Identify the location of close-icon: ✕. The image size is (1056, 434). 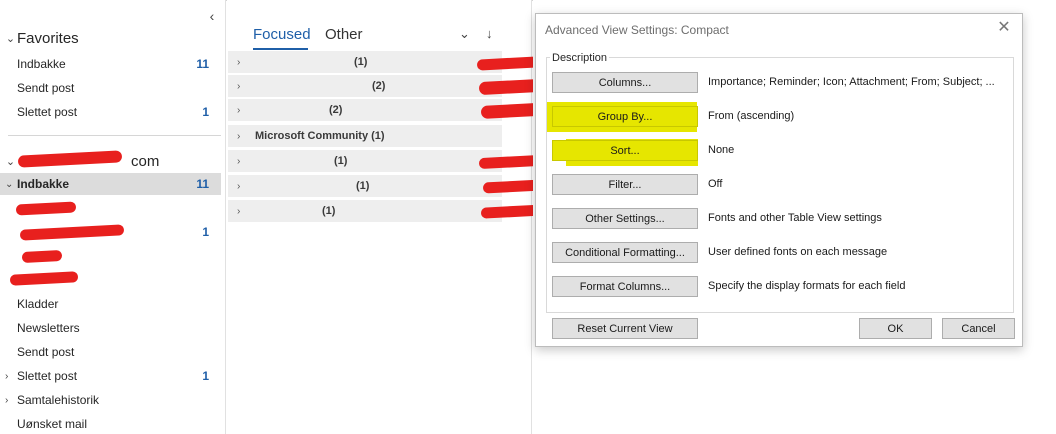
(1004, 28).